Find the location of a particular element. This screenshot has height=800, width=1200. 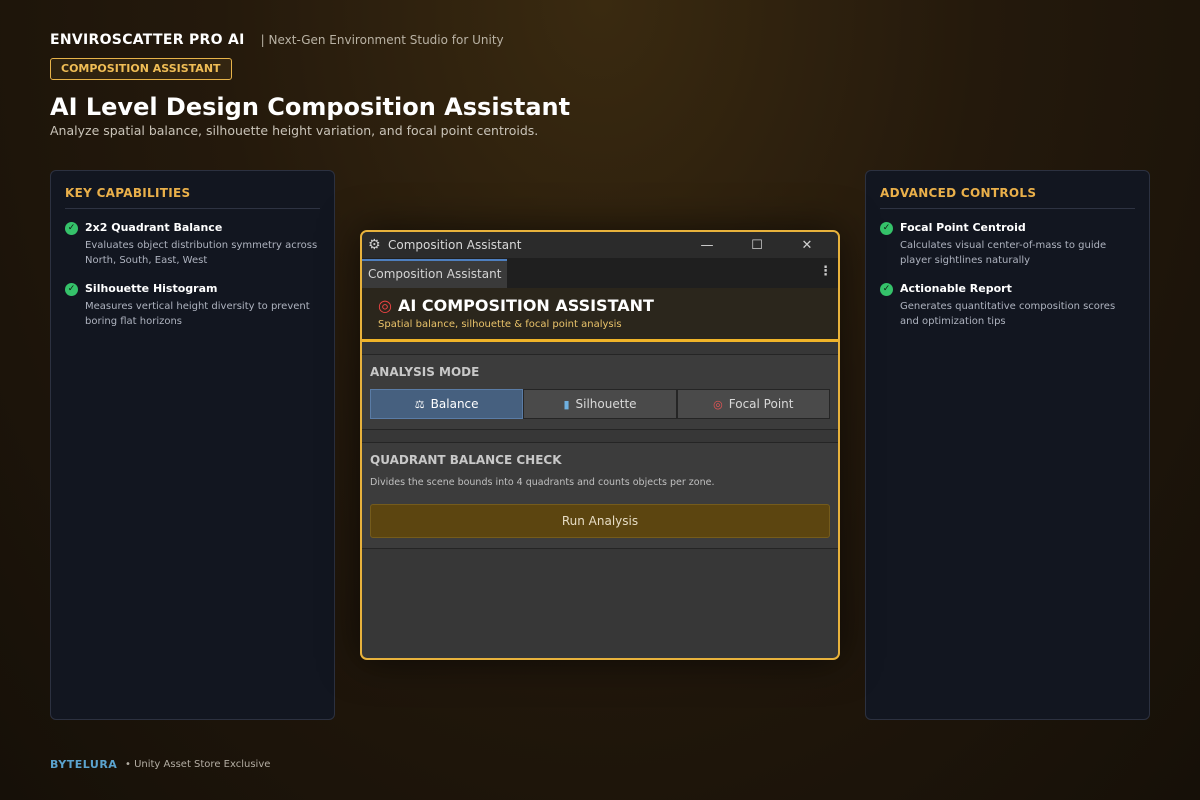

more-menu-icon: ⋮ is located at coordinates (825, 271).